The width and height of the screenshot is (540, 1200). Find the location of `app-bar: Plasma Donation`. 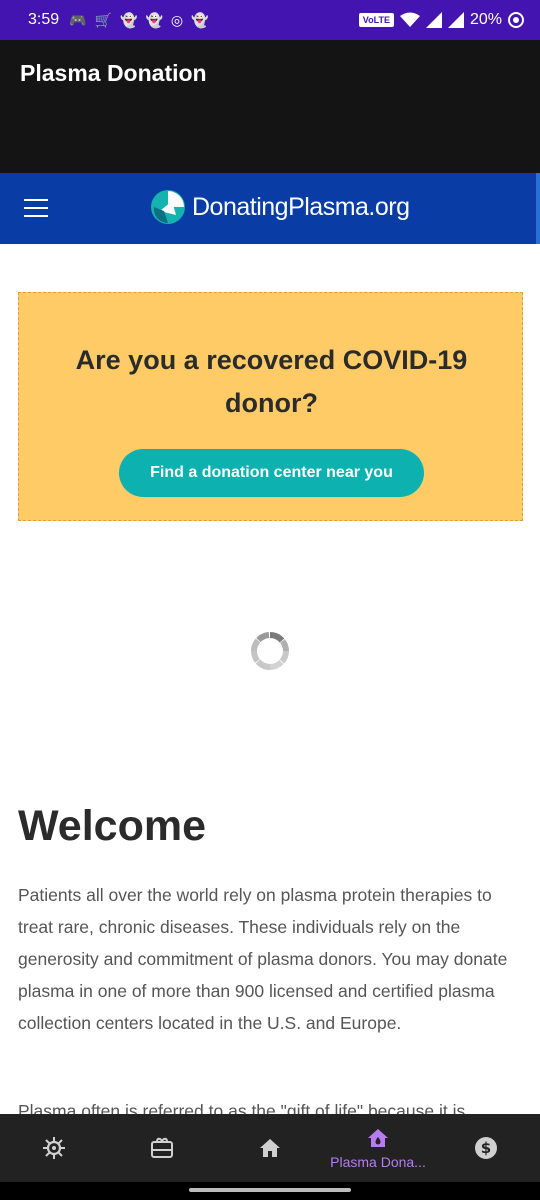

app-bar: Plasma Donation is located at coordinates (270, 106).